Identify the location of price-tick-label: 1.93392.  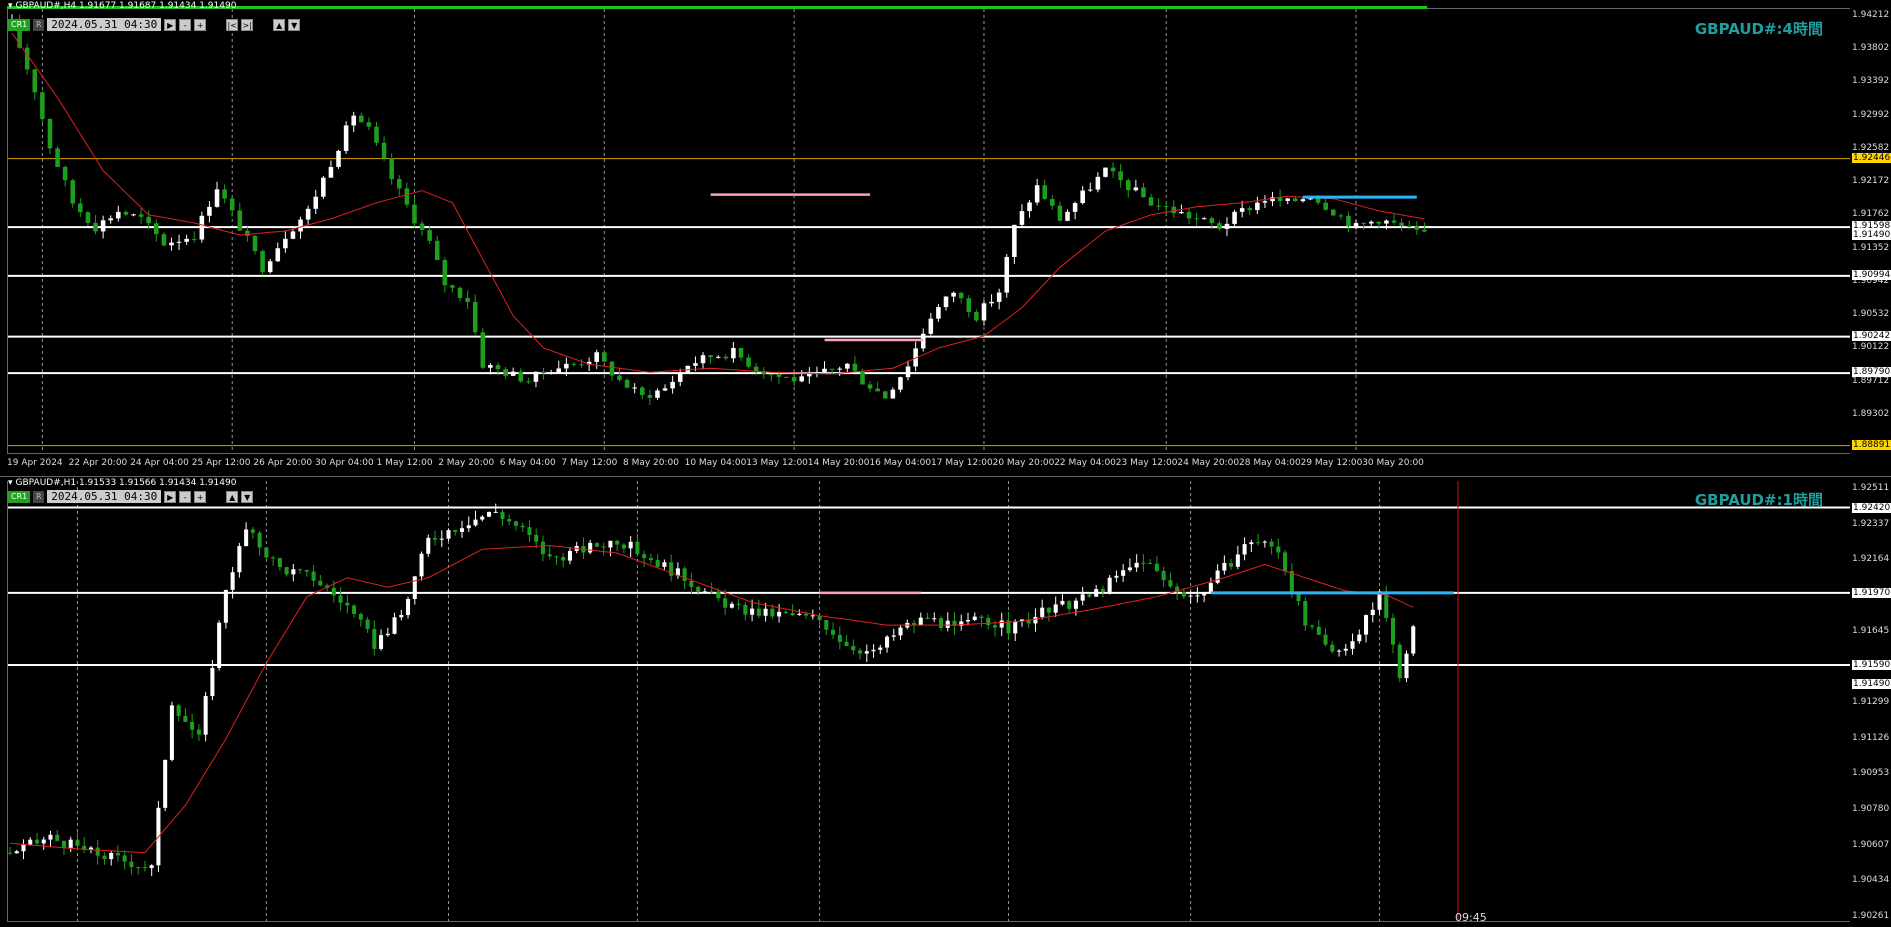
(1871, 81).